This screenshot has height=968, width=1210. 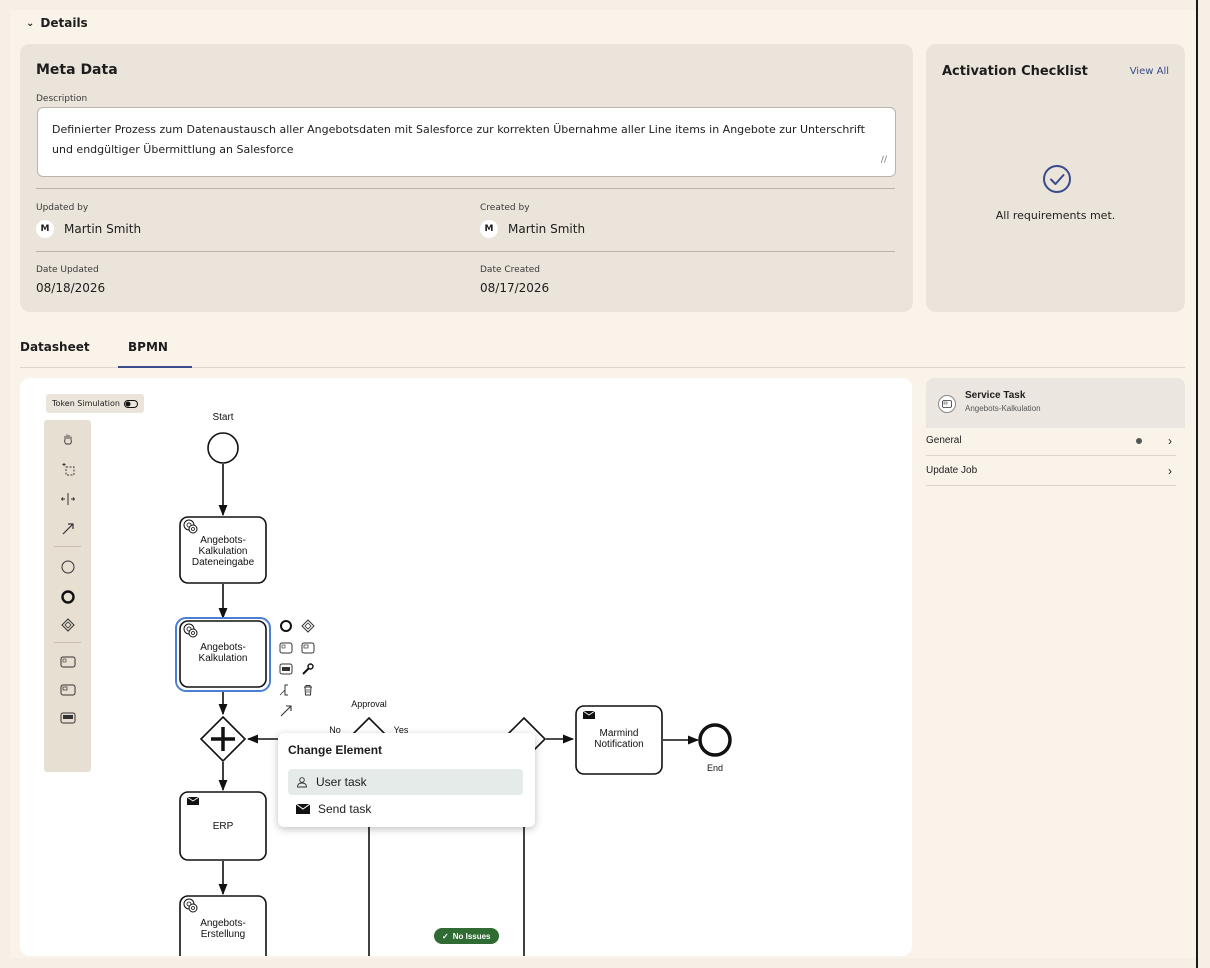 I want to click on append-user-task-icon, so click(x=285, y=647).